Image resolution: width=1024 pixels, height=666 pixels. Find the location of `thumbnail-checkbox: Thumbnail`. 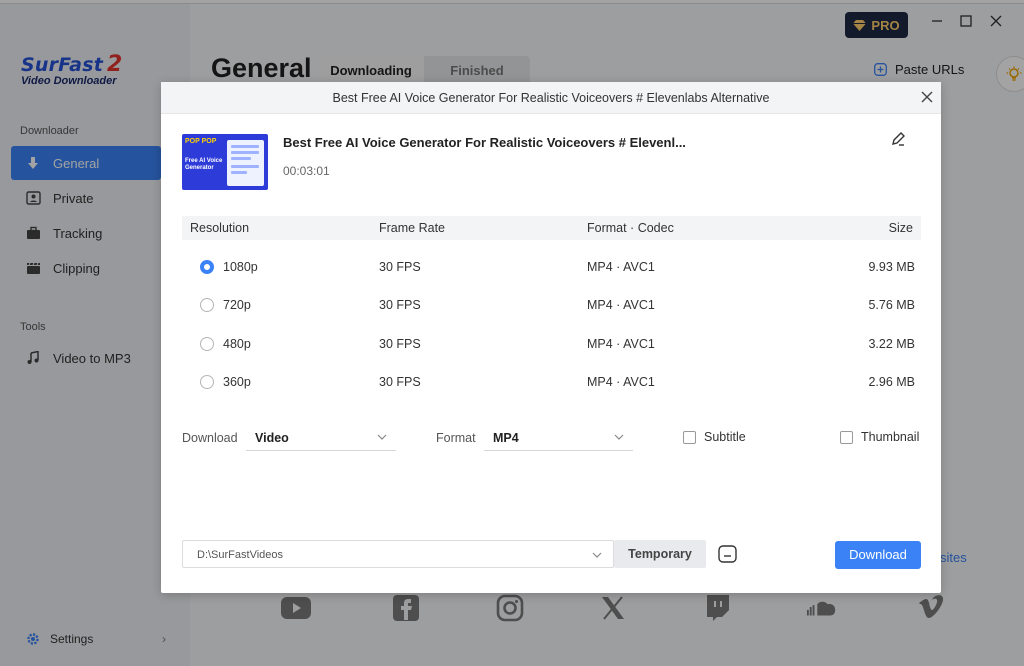

thumbnail-checkbox: Thumbnail is located at coordinates (879, 437).